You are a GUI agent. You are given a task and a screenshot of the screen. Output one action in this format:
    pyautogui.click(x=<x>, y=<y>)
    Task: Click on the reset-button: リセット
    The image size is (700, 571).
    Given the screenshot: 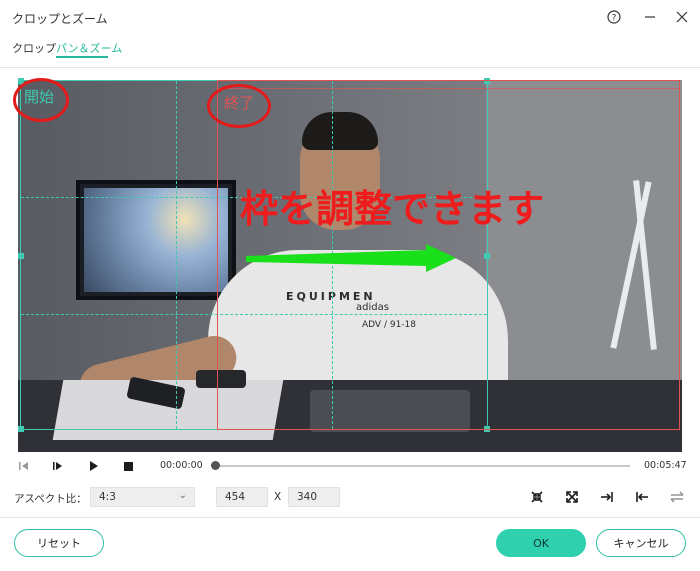 What is the action you would take?
    pyautogui.click(x=59, y=543)
    